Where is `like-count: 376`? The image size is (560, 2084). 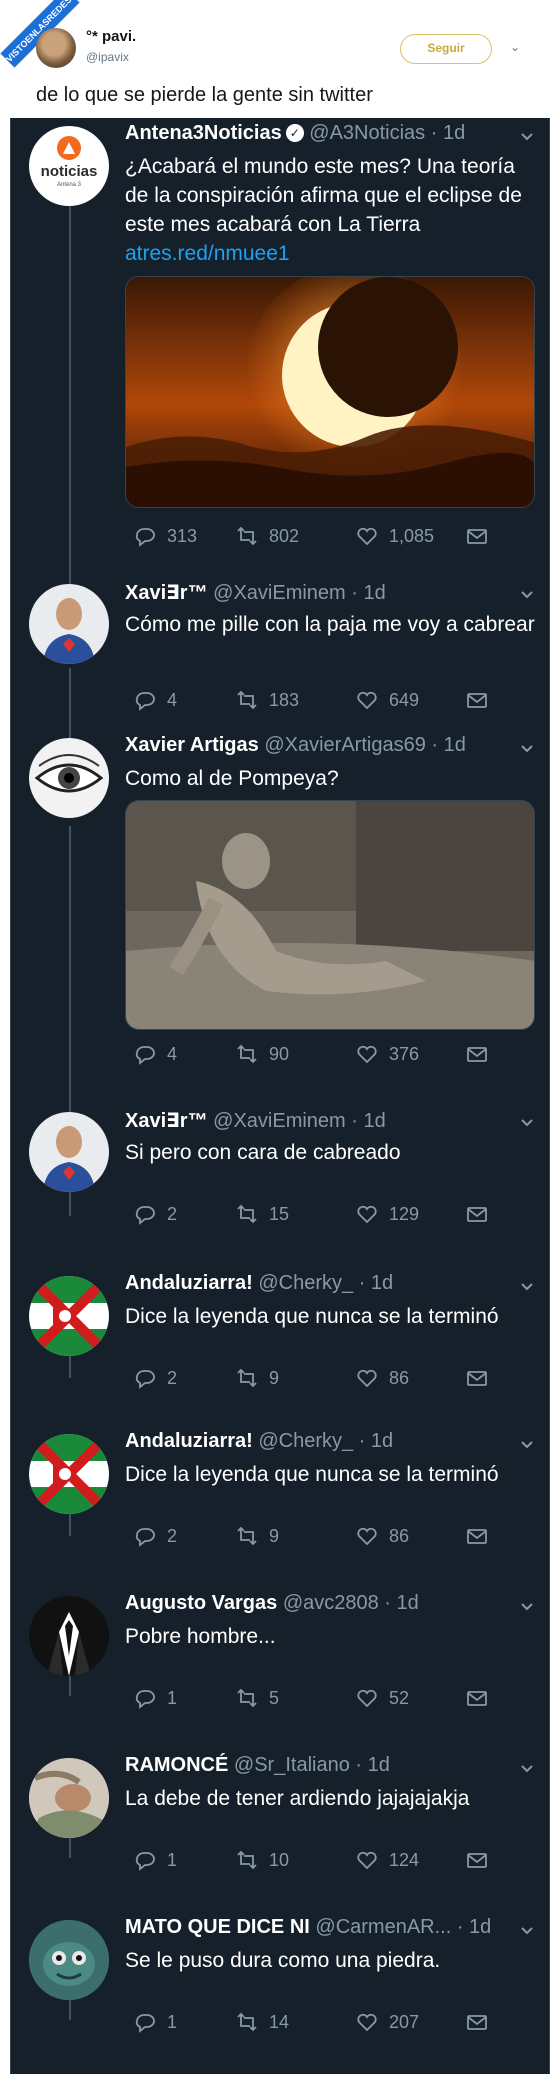
like-count: 376 is located at coordinates (404, 1053).